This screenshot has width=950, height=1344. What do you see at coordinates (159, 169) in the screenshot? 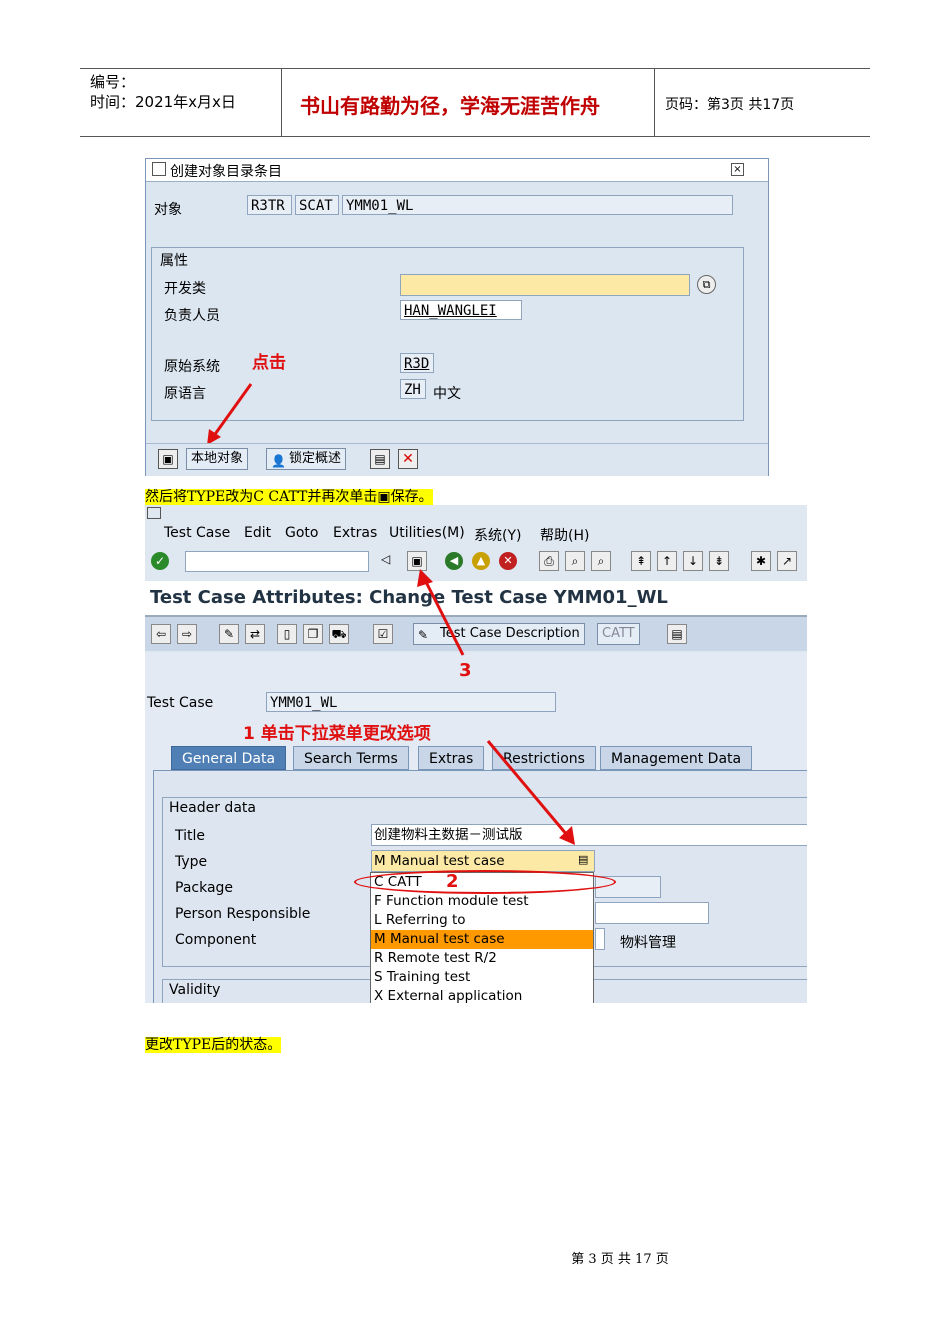
I see `window-icon` at bounding box center [159, 169].